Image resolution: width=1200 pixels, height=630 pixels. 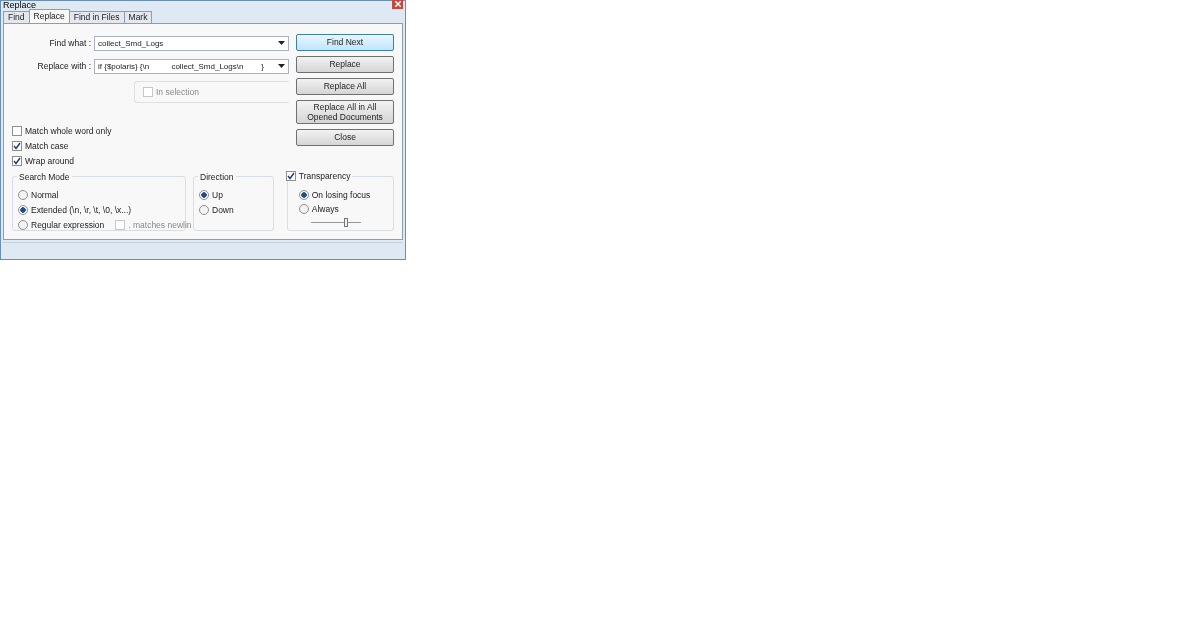 I want to click on dialog-button: Find Next, so click(x=345, y=42).